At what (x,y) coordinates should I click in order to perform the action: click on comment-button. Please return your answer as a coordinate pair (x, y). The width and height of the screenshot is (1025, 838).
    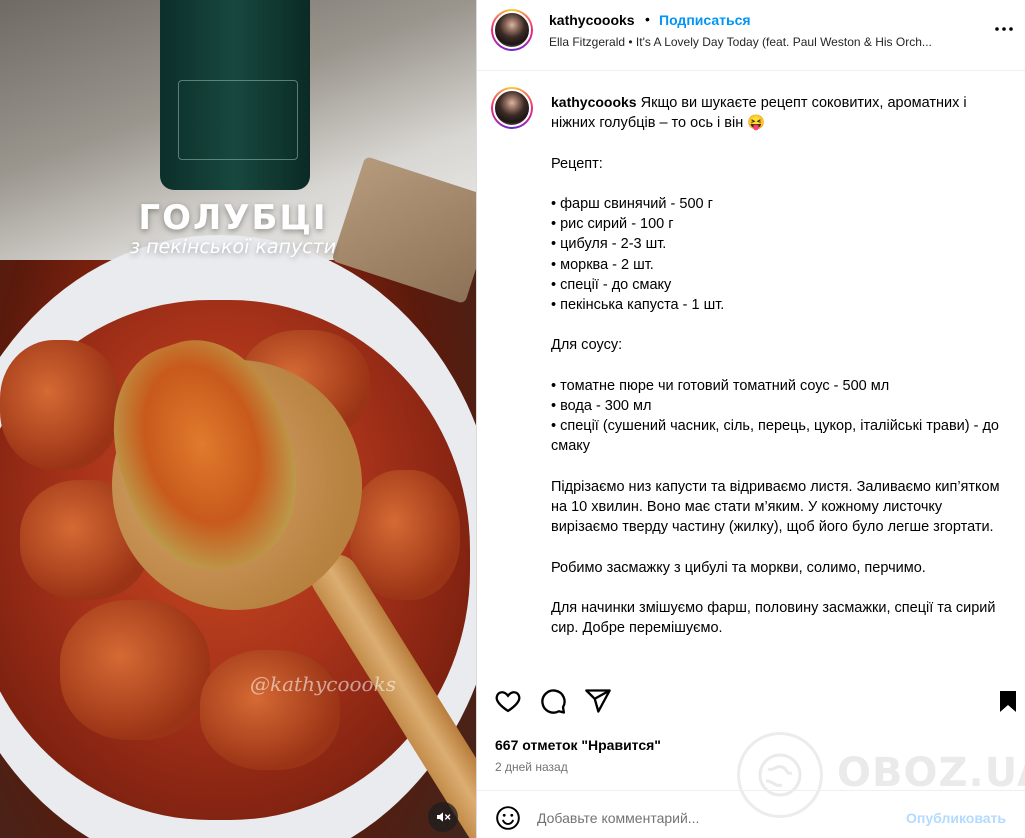
    Looking at the image, I should click on (553, 701).